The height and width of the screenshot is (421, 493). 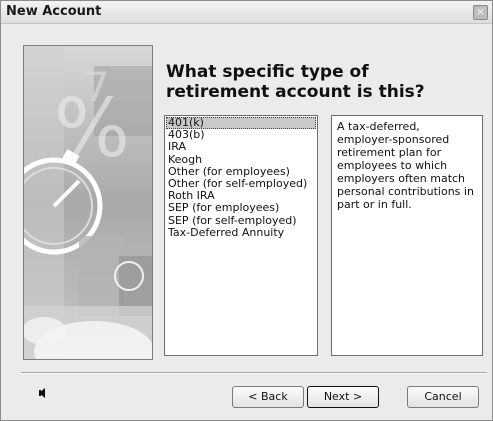 What do you see at coordinates (343, 397) in the screenshot?
I see `next-button: Next >` at bounding box center [343, 397].